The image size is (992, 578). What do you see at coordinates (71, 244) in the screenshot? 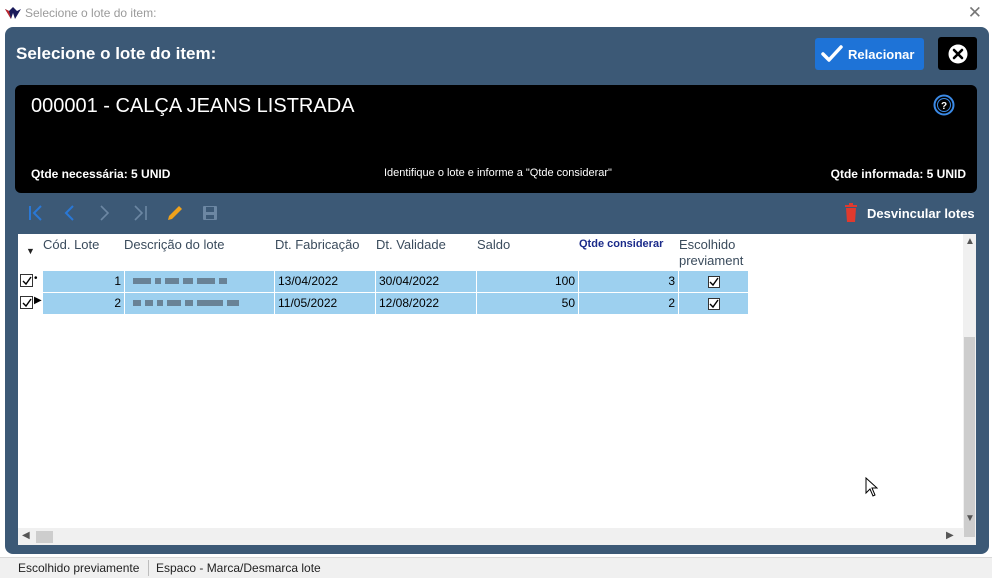
I see `col-header-cod-lote: Cód. Lote` at bounding box center [71, 244].